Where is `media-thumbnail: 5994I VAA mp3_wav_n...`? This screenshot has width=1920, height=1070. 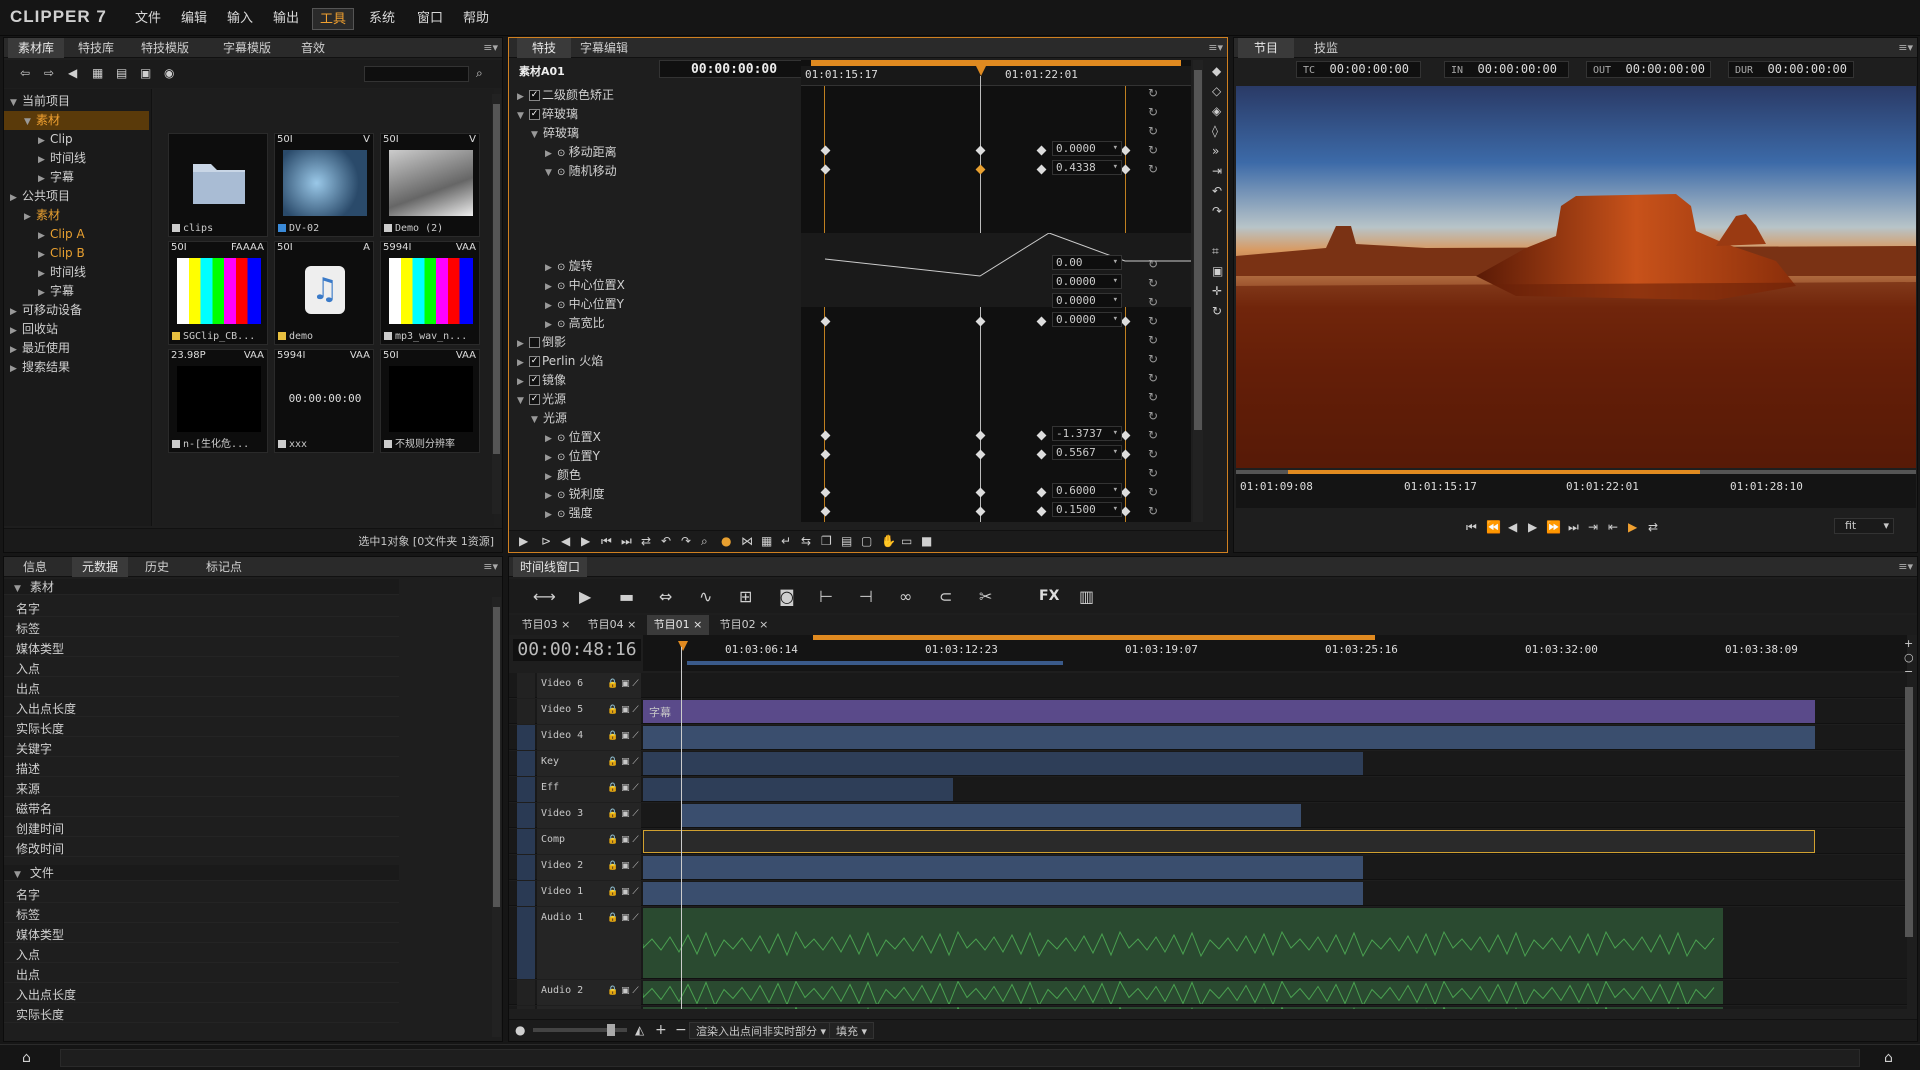
media-thumbnail: 5994I VAA mp3_wav_n... is located at coordinates (430, 293).